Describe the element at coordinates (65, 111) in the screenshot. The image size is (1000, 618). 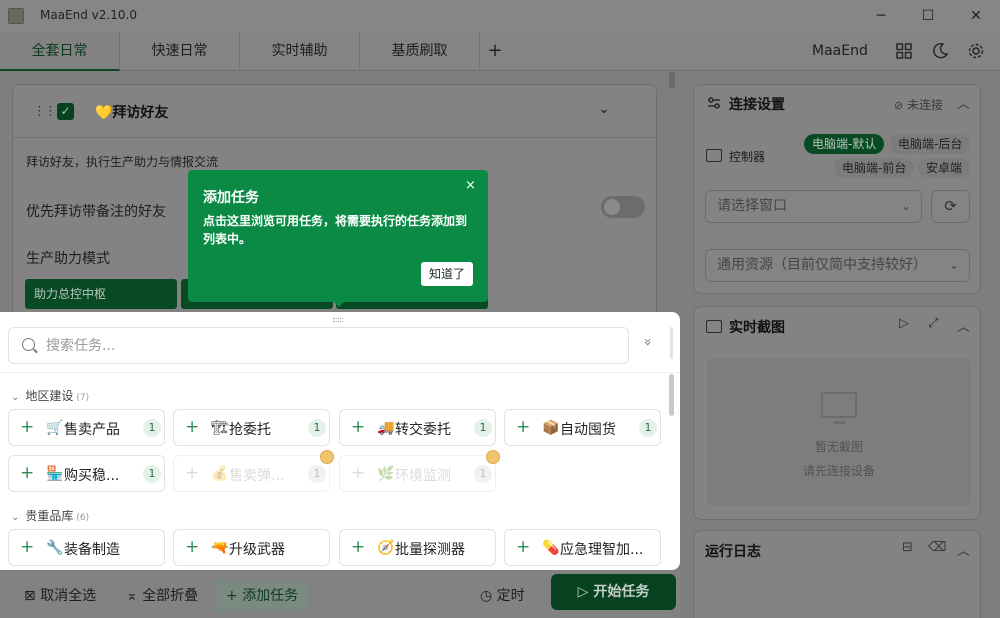
I see `task-enabled-checkbox: ✓` at that location.